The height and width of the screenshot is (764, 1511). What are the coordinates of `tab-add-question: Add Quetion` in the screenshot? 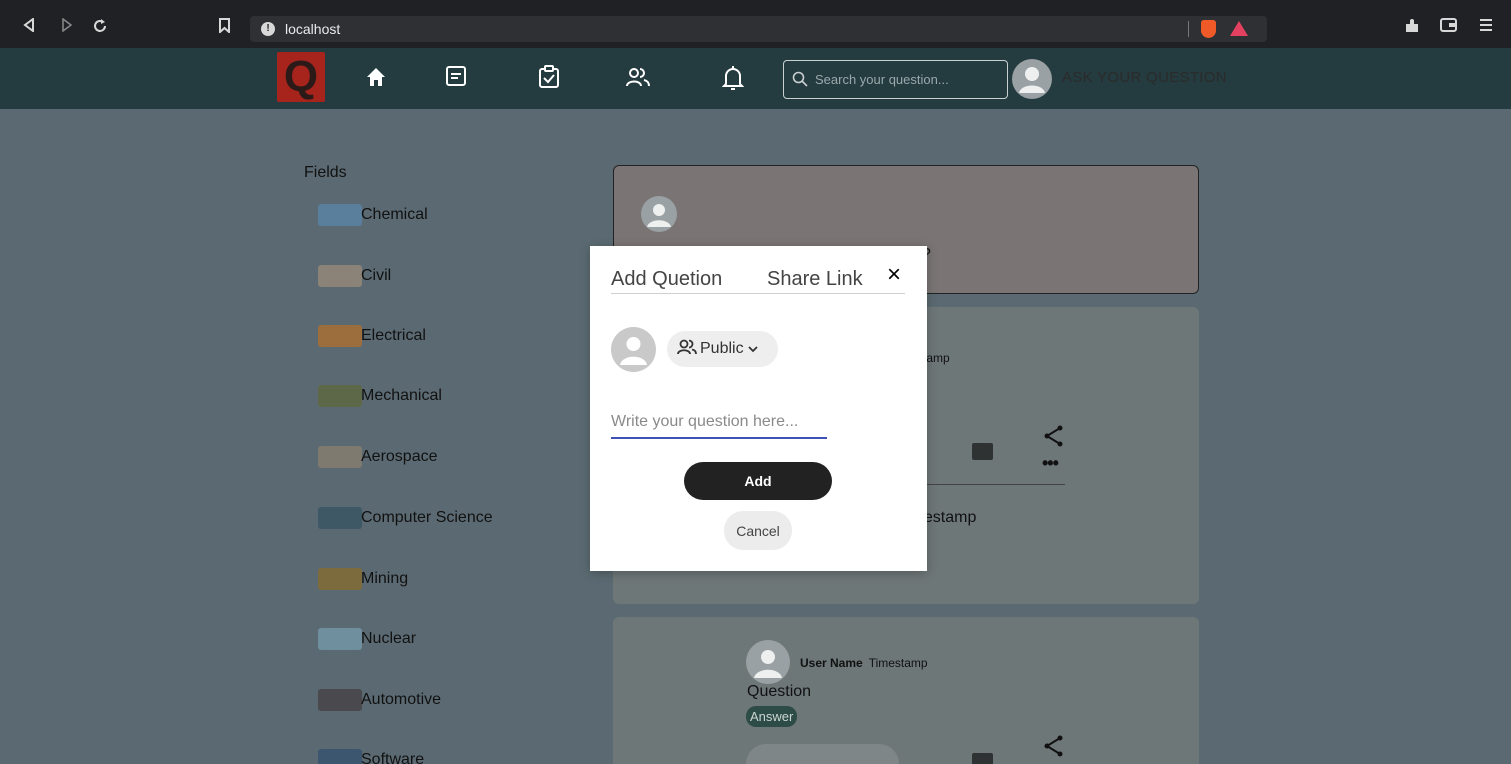 It's located at (666, 279).